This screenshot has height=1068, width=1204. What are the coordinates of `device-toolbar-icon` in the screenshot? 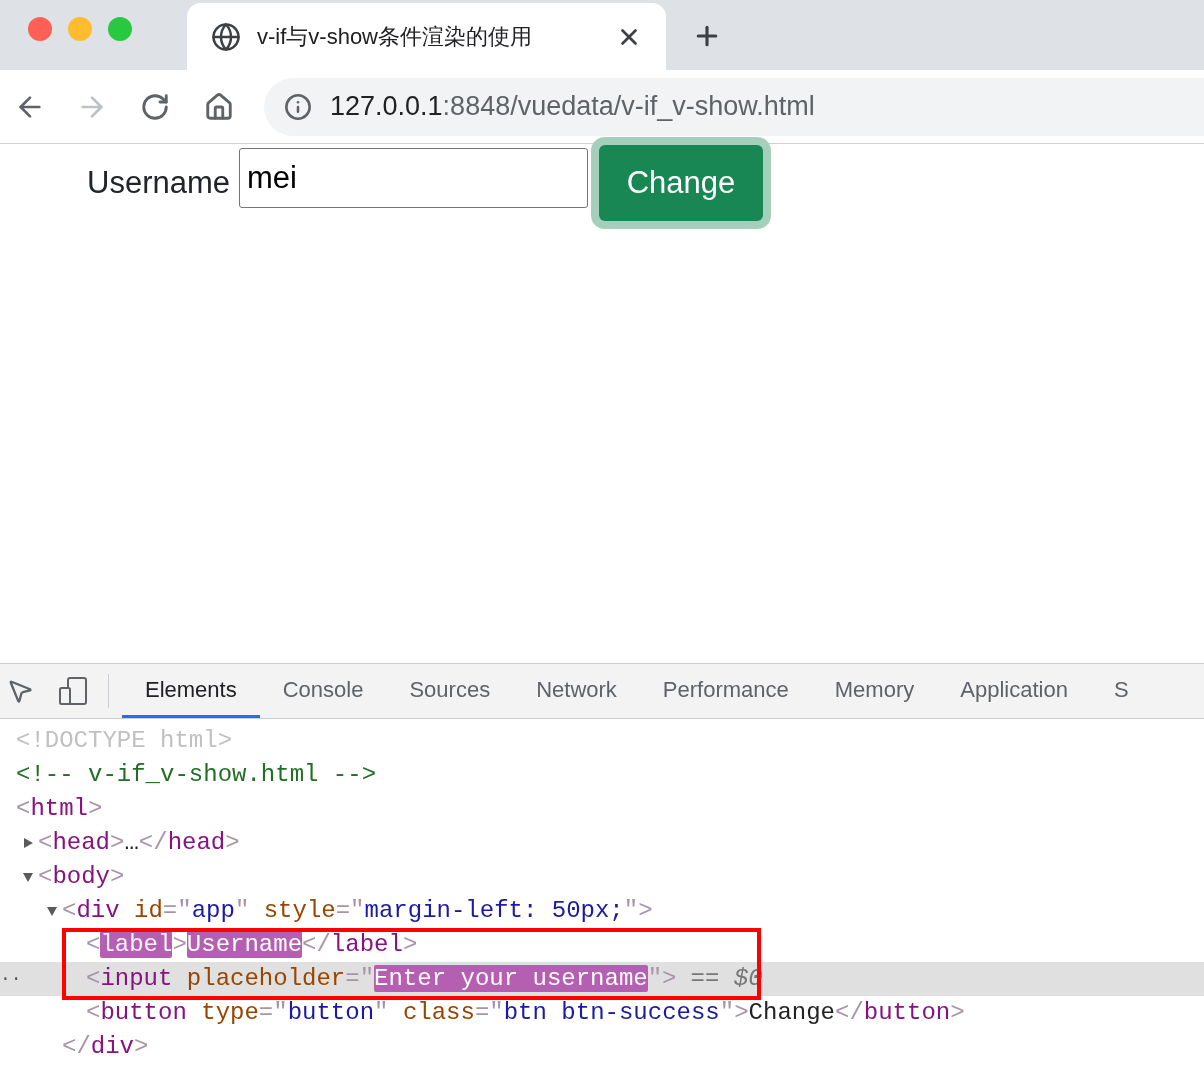 It's located at (73, 691).